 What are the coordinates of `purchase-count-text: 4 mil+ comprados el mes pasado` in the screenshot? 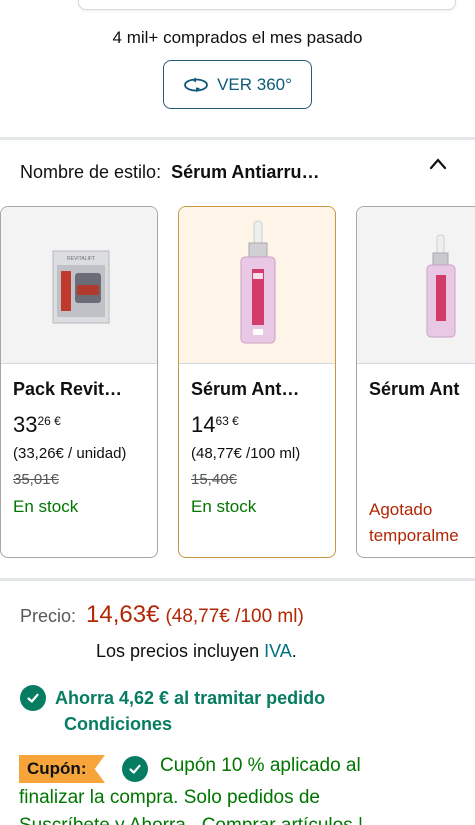 It's located at (237, 37).